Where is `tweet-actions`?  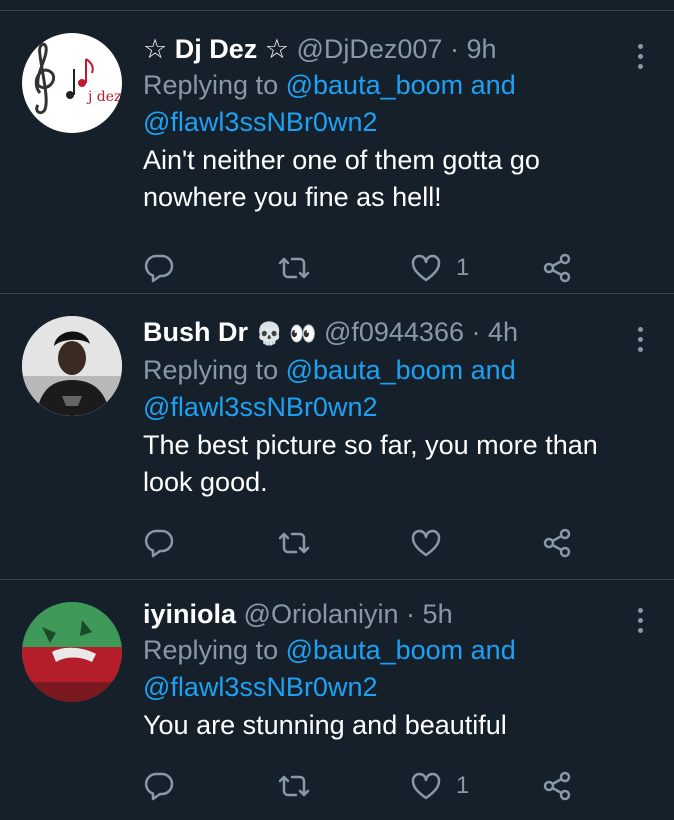
tweet-actions is located at coordinates (368, 543).